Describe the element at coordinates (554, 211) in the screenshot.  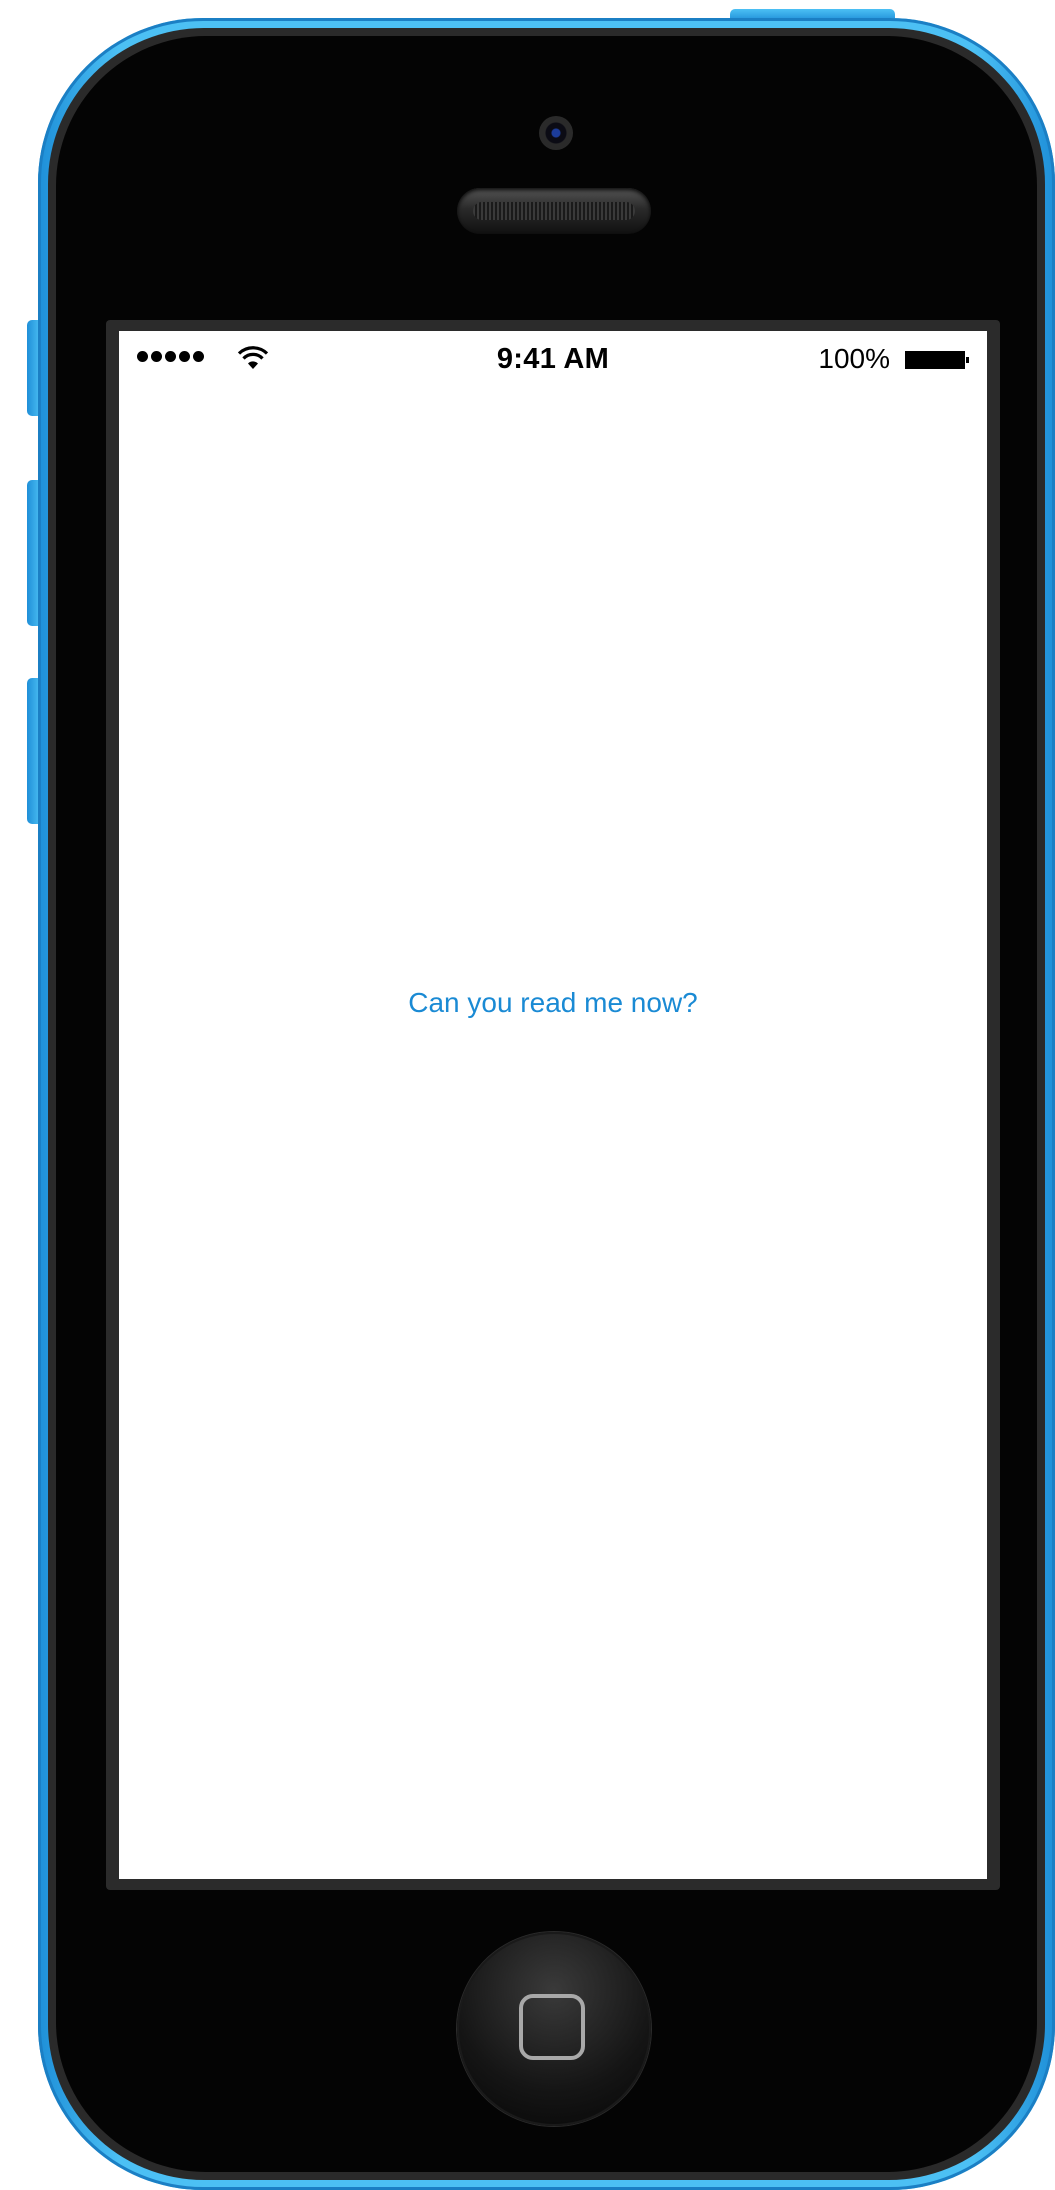
I see `earpiece-speaker` at that location.